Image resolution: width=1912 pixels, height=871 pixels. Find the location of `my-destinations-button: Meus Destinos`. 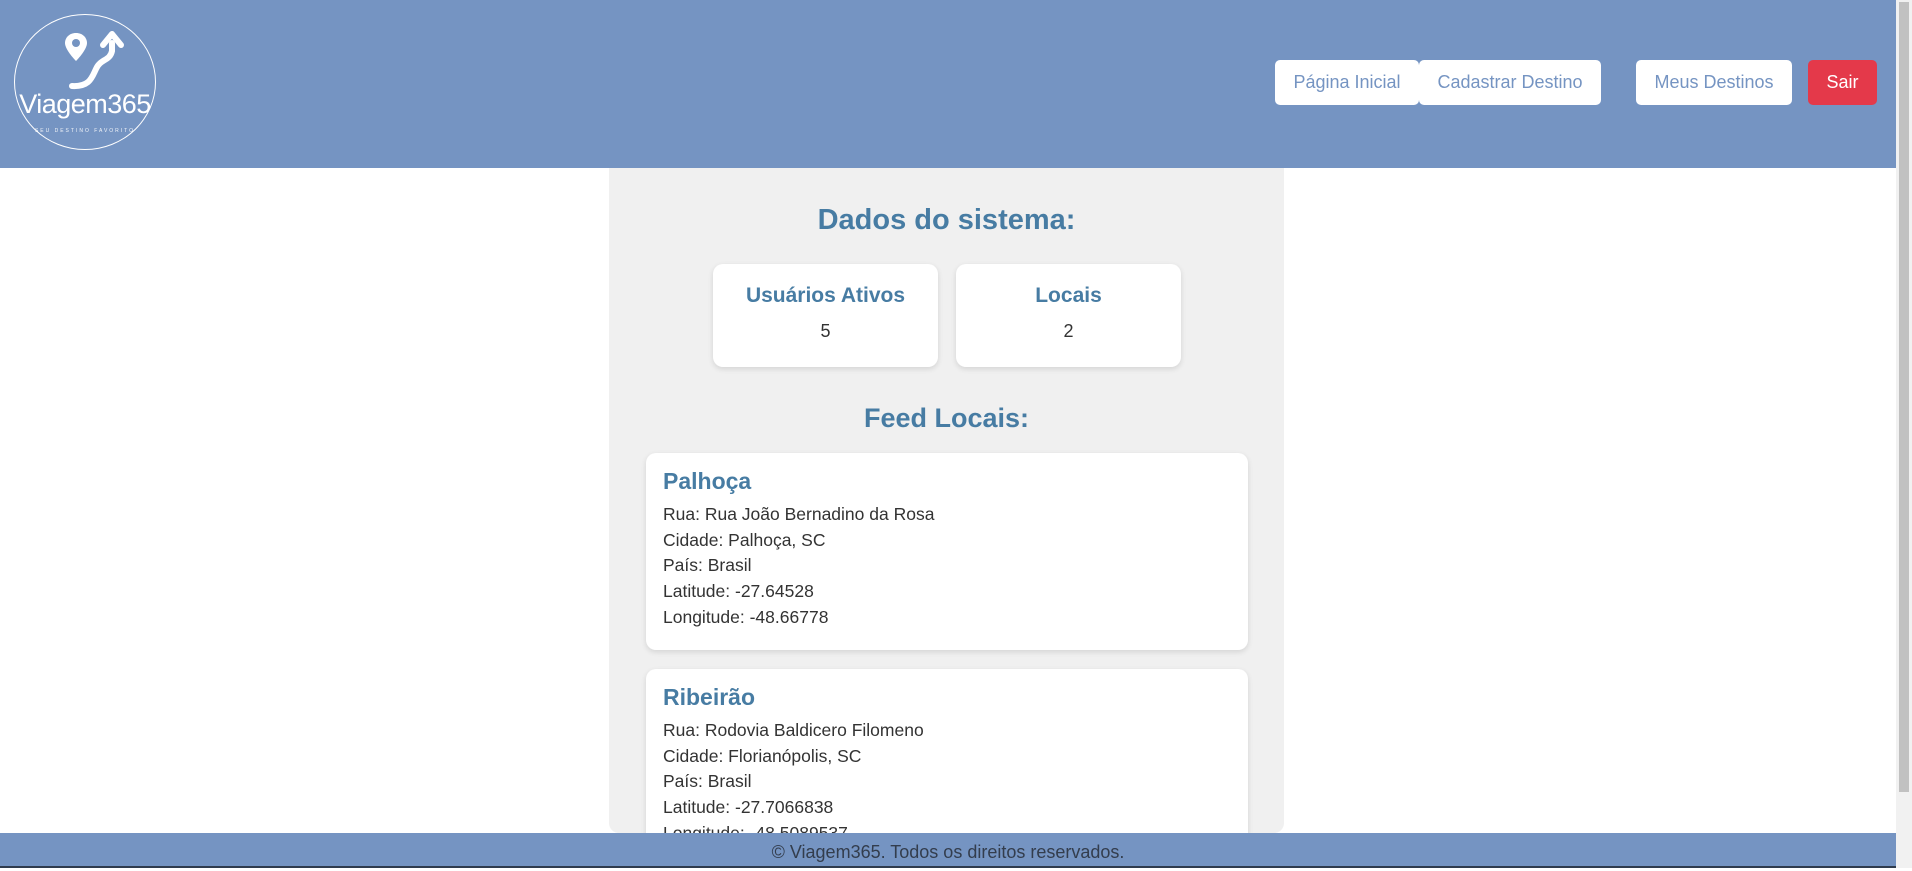

my-destinations-button: Meus Destinos is located at coordinates (1714, 82).